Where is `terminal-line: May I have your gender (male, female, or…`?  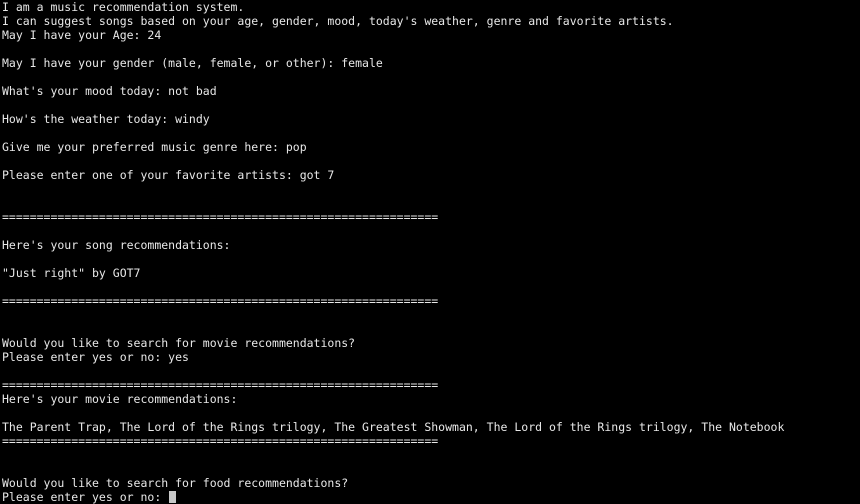 terminal-line: May I have your gender (male, female, or… is located at coordinates (192, 63).